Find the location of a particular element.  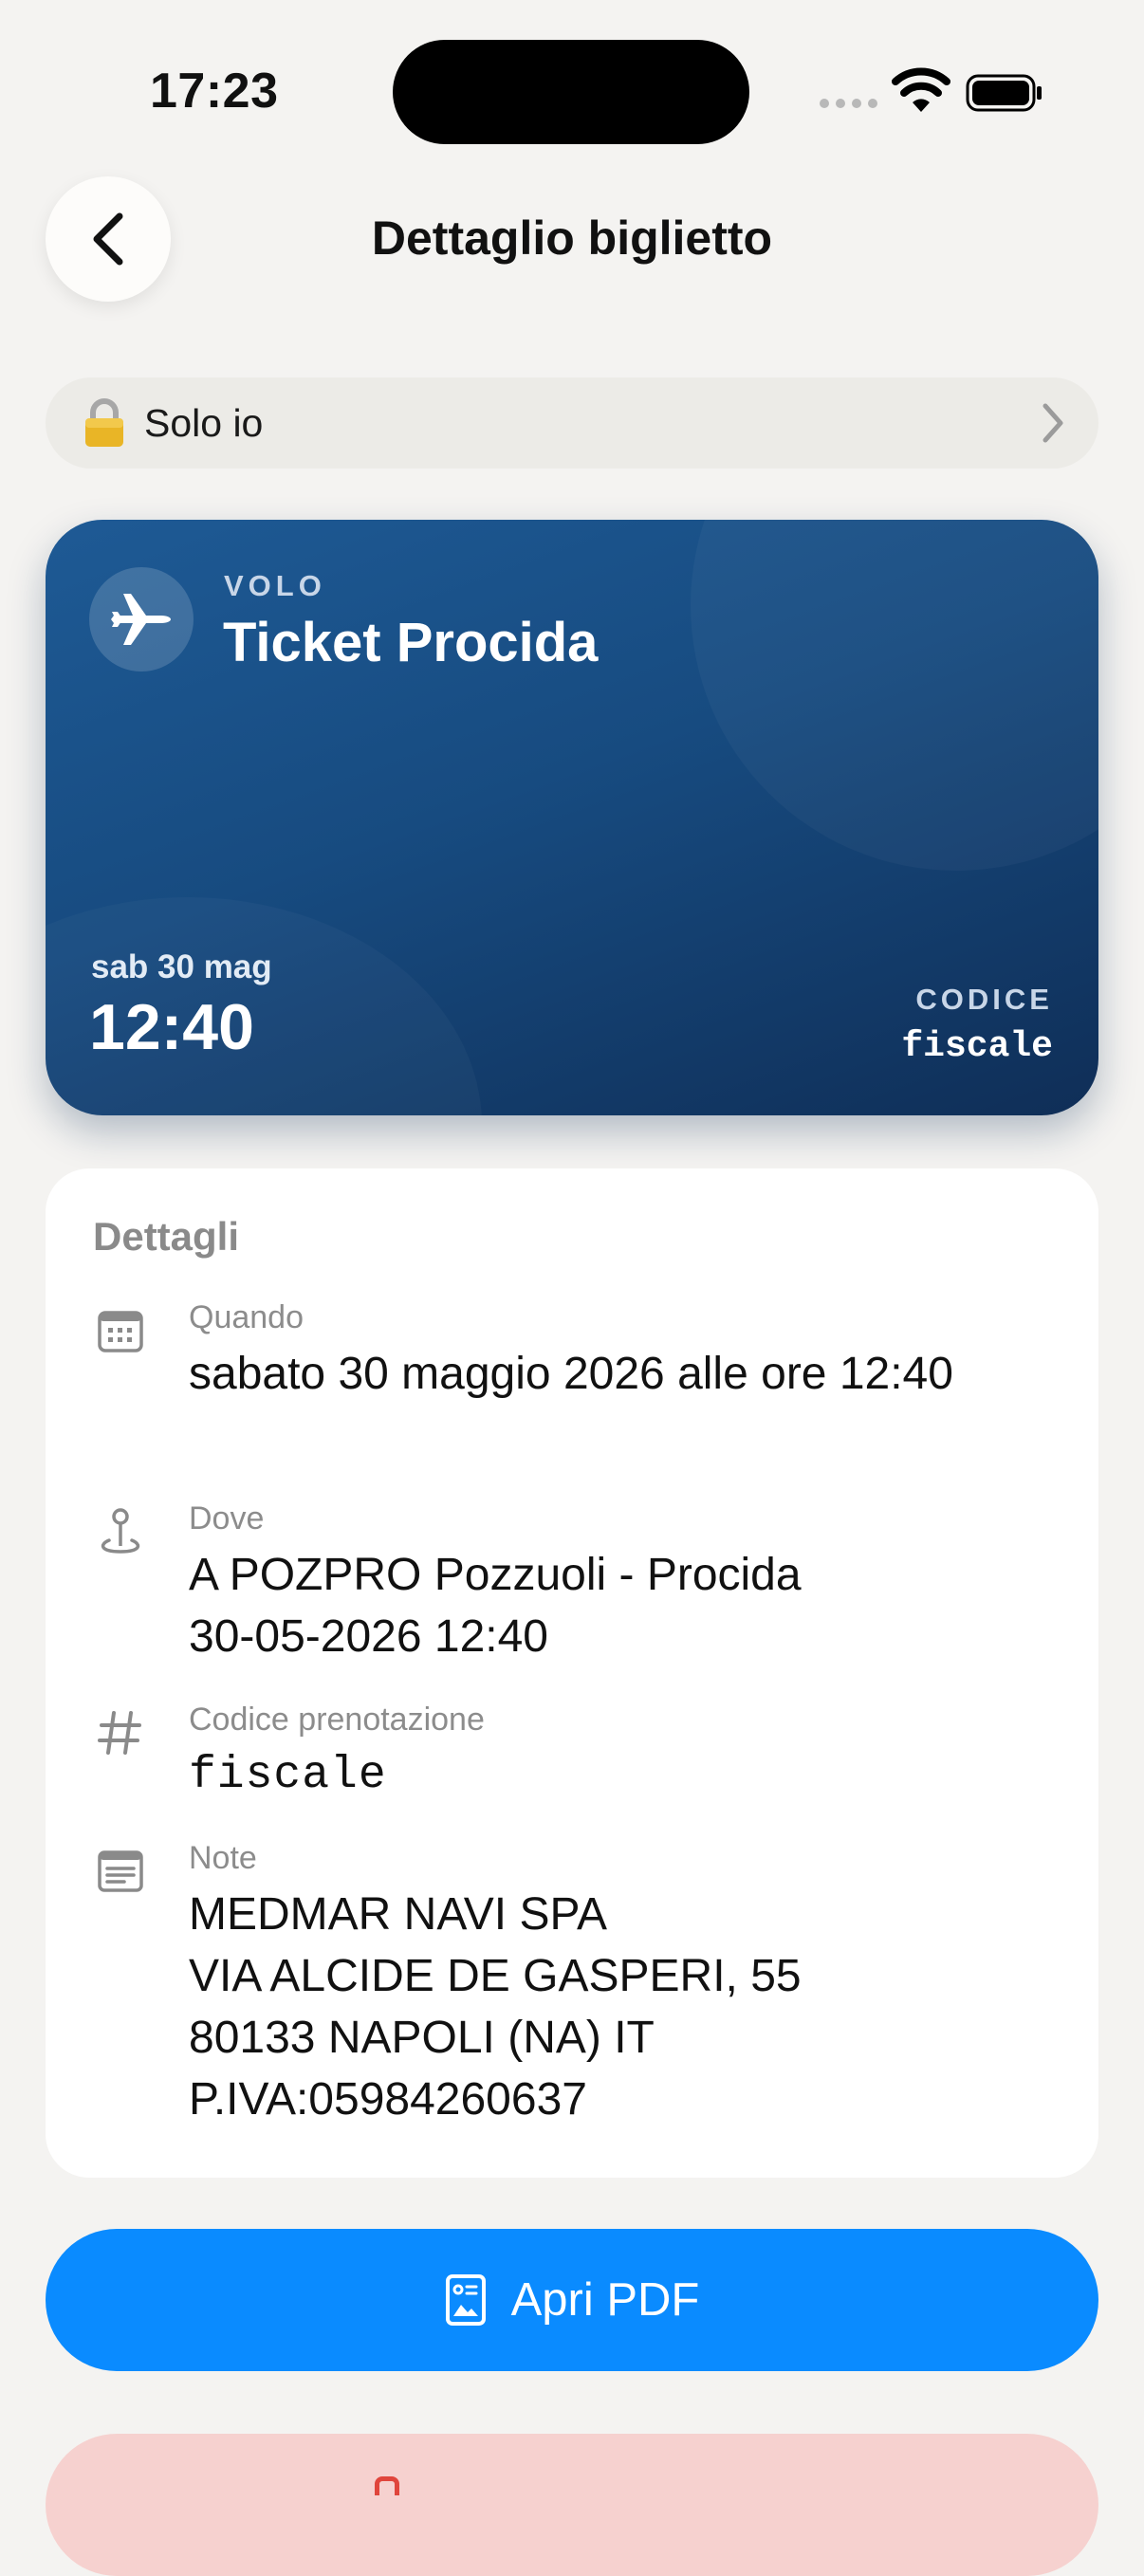

lock-icon is located at coordinates (104, 422).